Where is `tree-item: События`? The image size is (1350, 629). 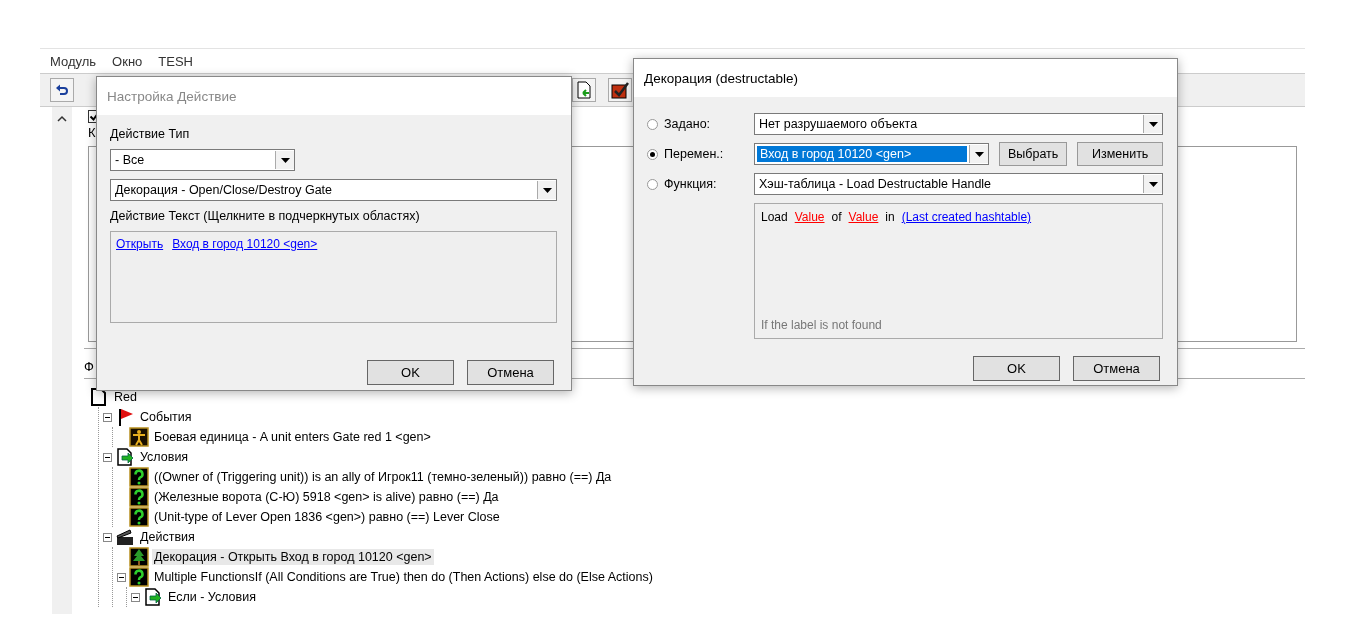
tree-item: События is located at coordinates (166, 417).